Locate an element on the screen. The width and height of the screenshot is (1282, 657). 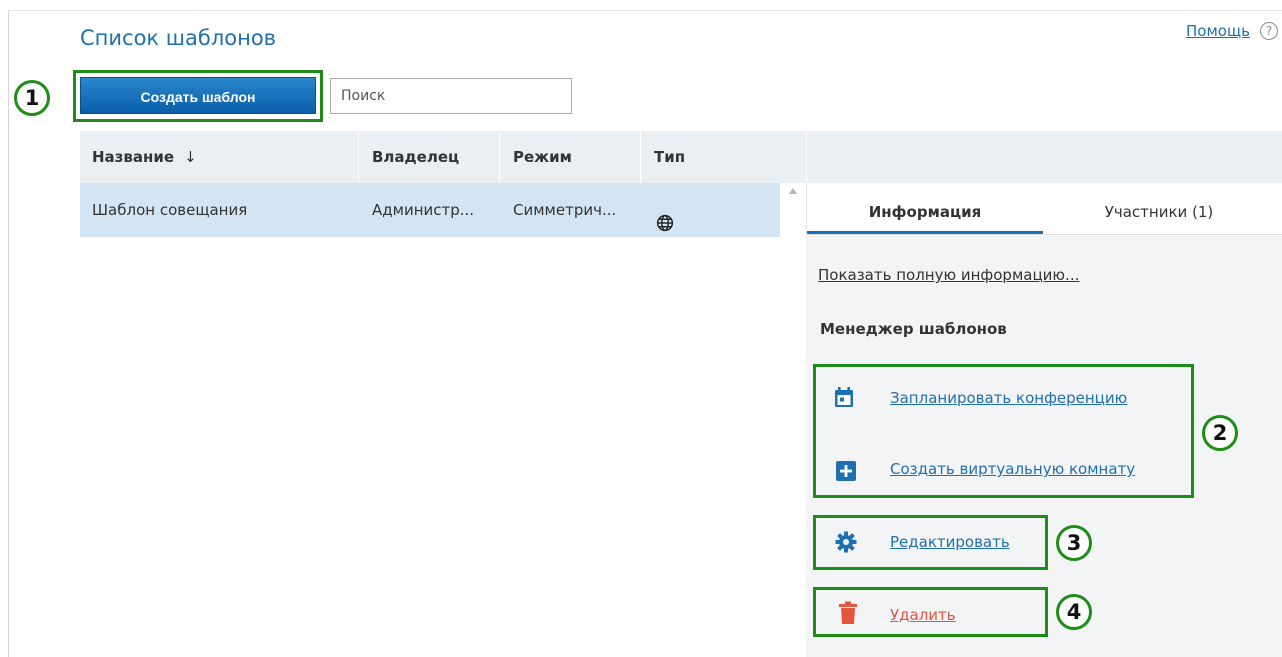
annotation-badge-1: 1 is located at coordinates (32, 98).